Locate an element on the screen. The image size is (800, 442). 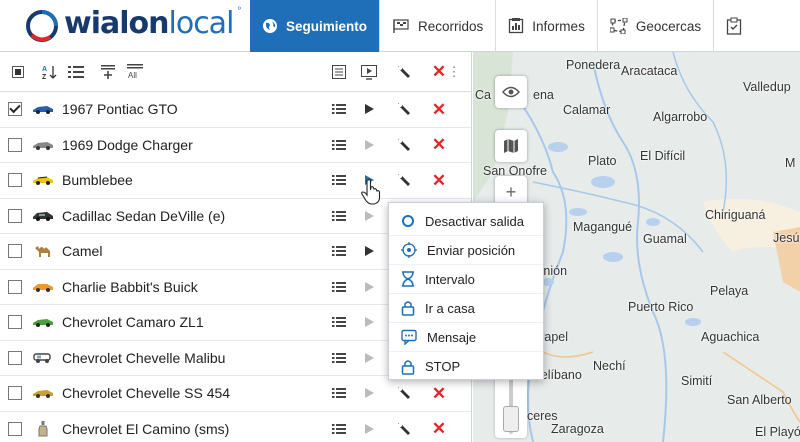
unit-row: Bumblebee ✕ is located at coordinates (235, 181).